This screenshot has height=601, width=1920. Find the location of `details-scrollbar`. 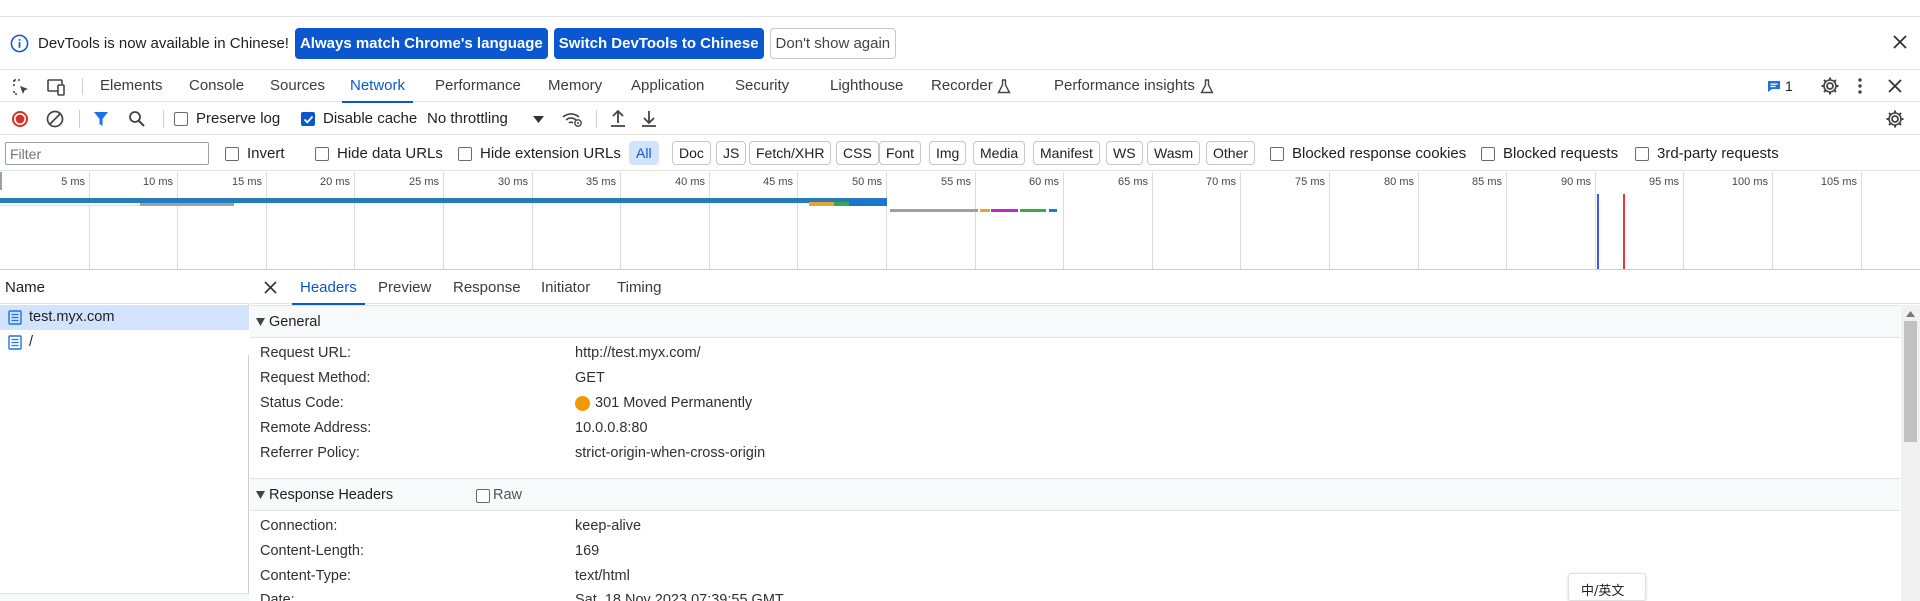

details-scrollbar is located at coordinates (1910, 453).